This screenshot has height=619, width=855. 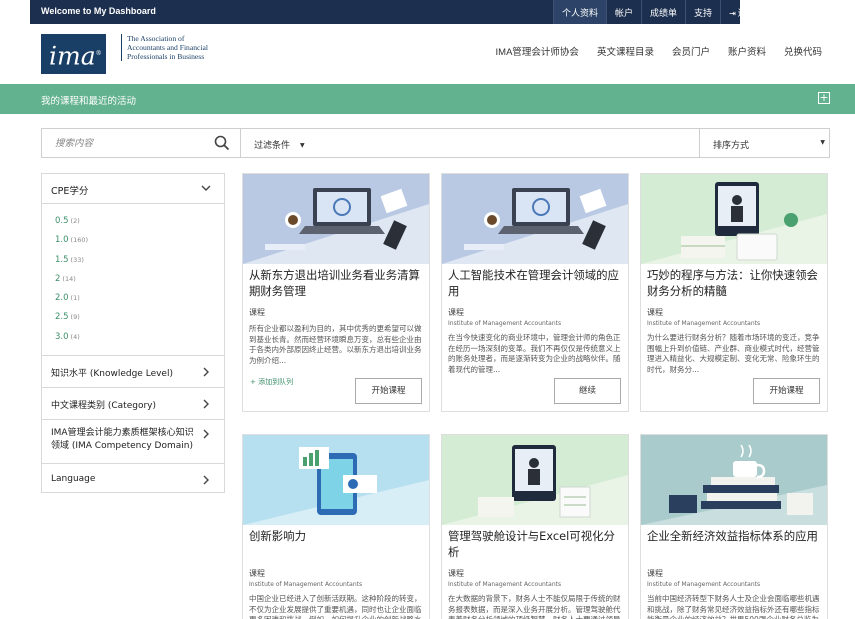 I want to click on cpe-count: (160), so click(x=79, y=240).